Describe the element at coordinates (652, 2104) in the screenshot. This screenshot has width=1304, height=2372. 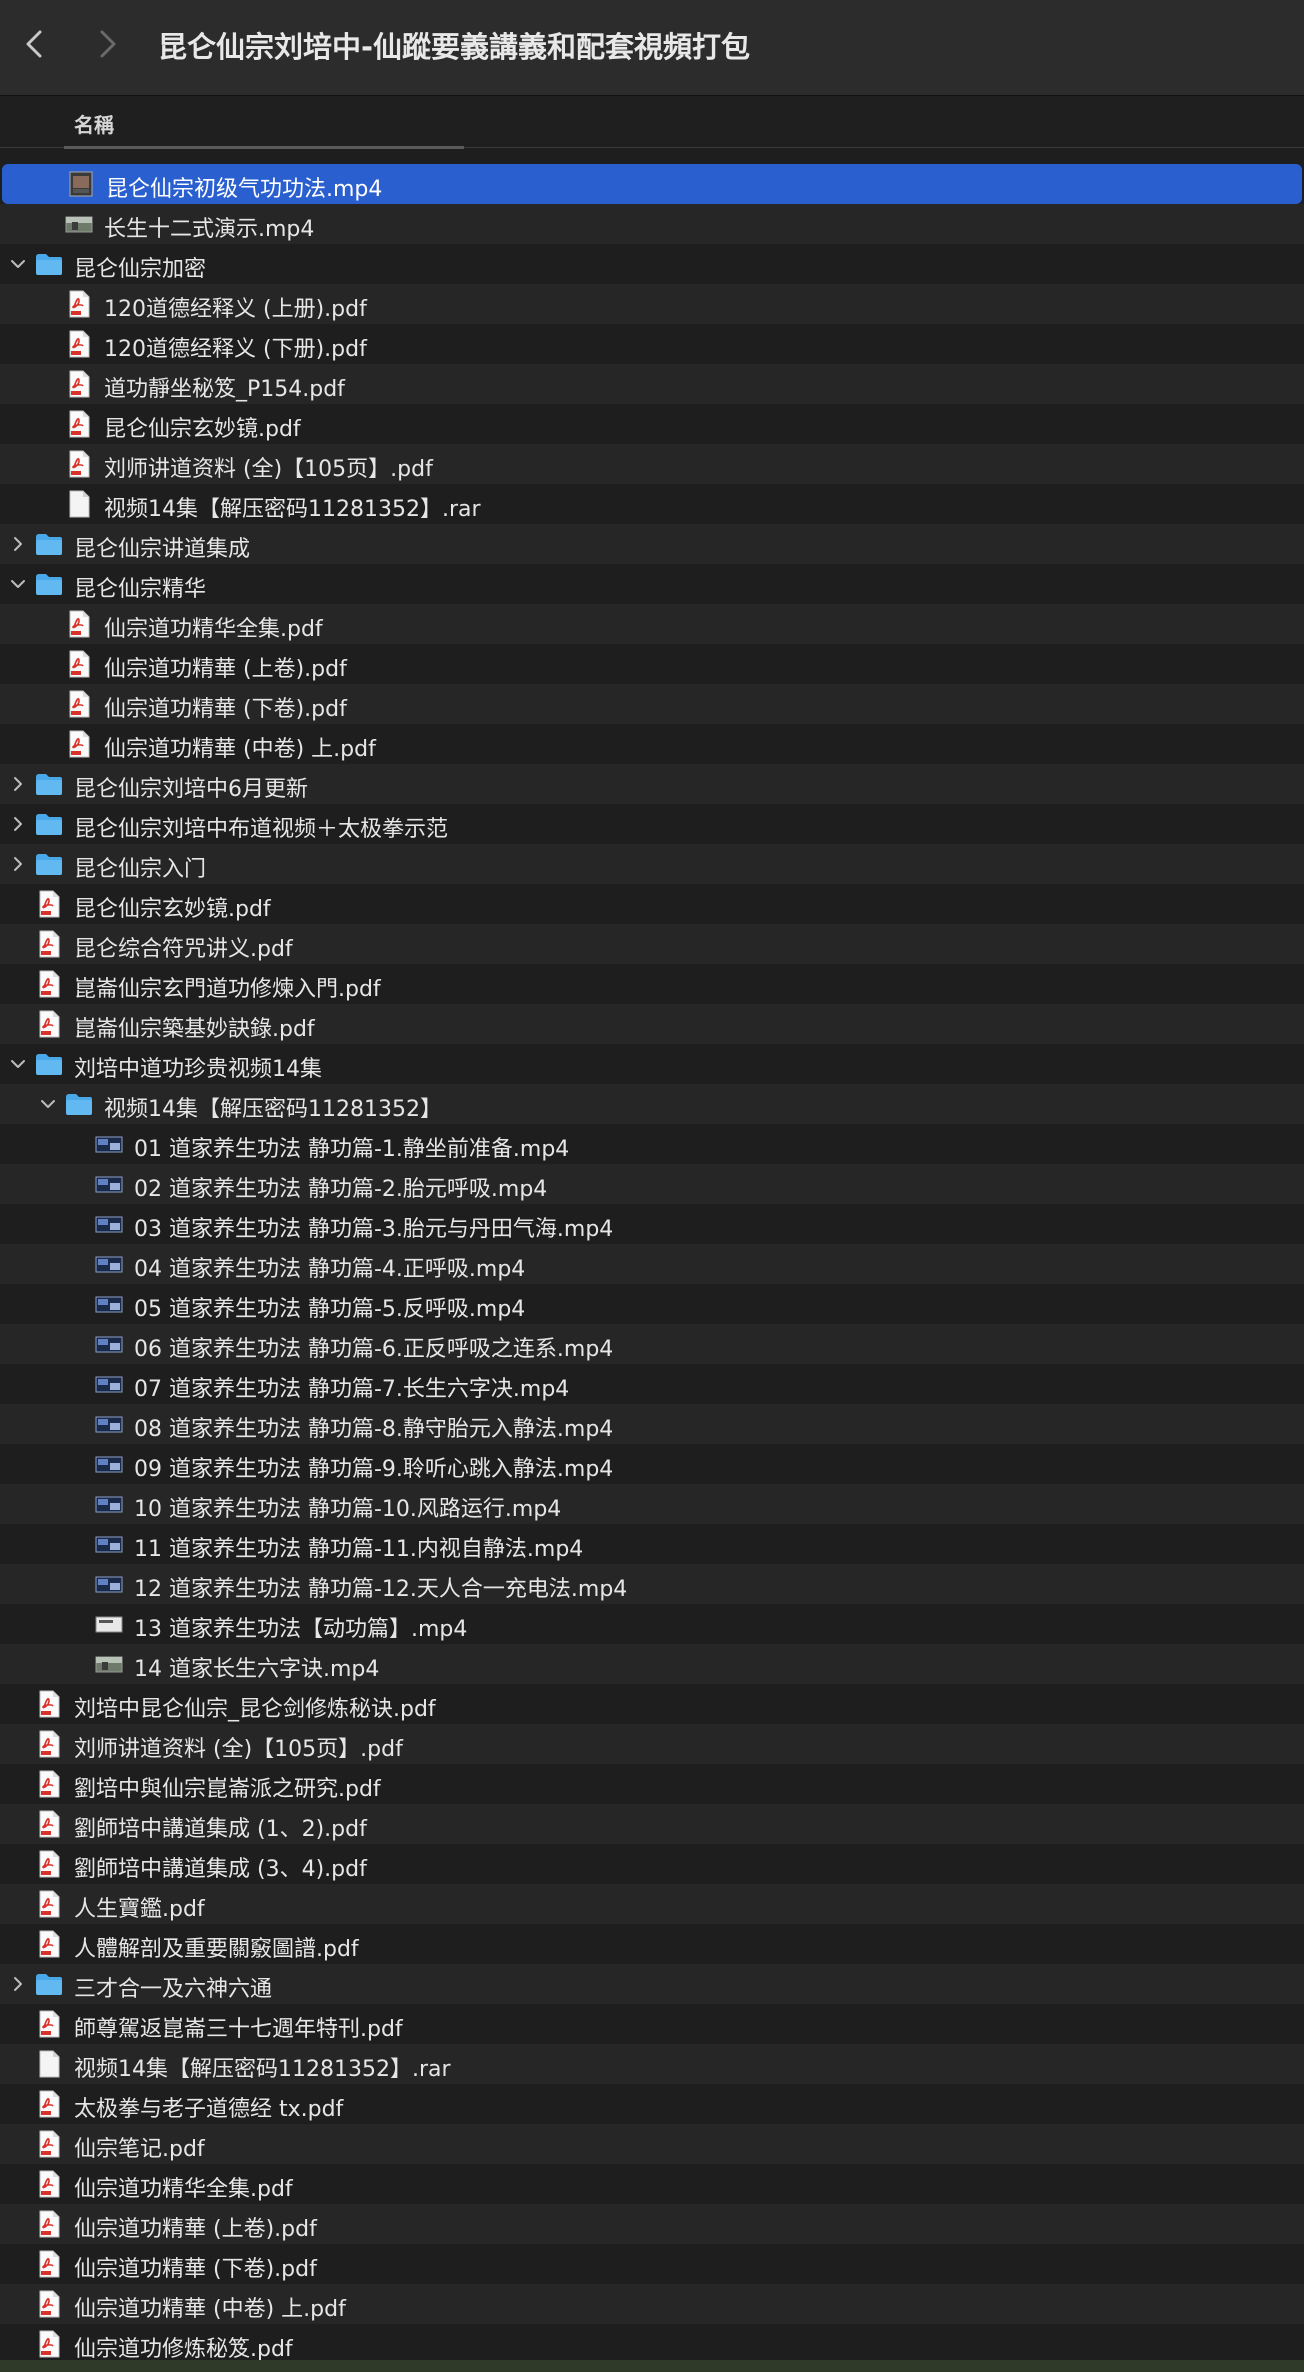
I see `file-row: 太极拳与老子道德经 tx.pdf` at that location.